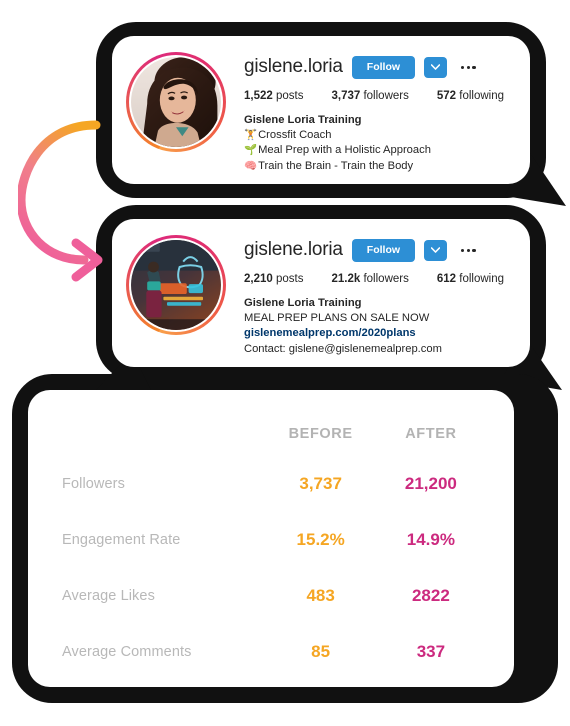 The width and height of the screenshot is (570, 726). What do you see at coordinates (431, 651) in the screenshot?
I see `row-after-average-comments: 337` at bounding box center [431, 651].